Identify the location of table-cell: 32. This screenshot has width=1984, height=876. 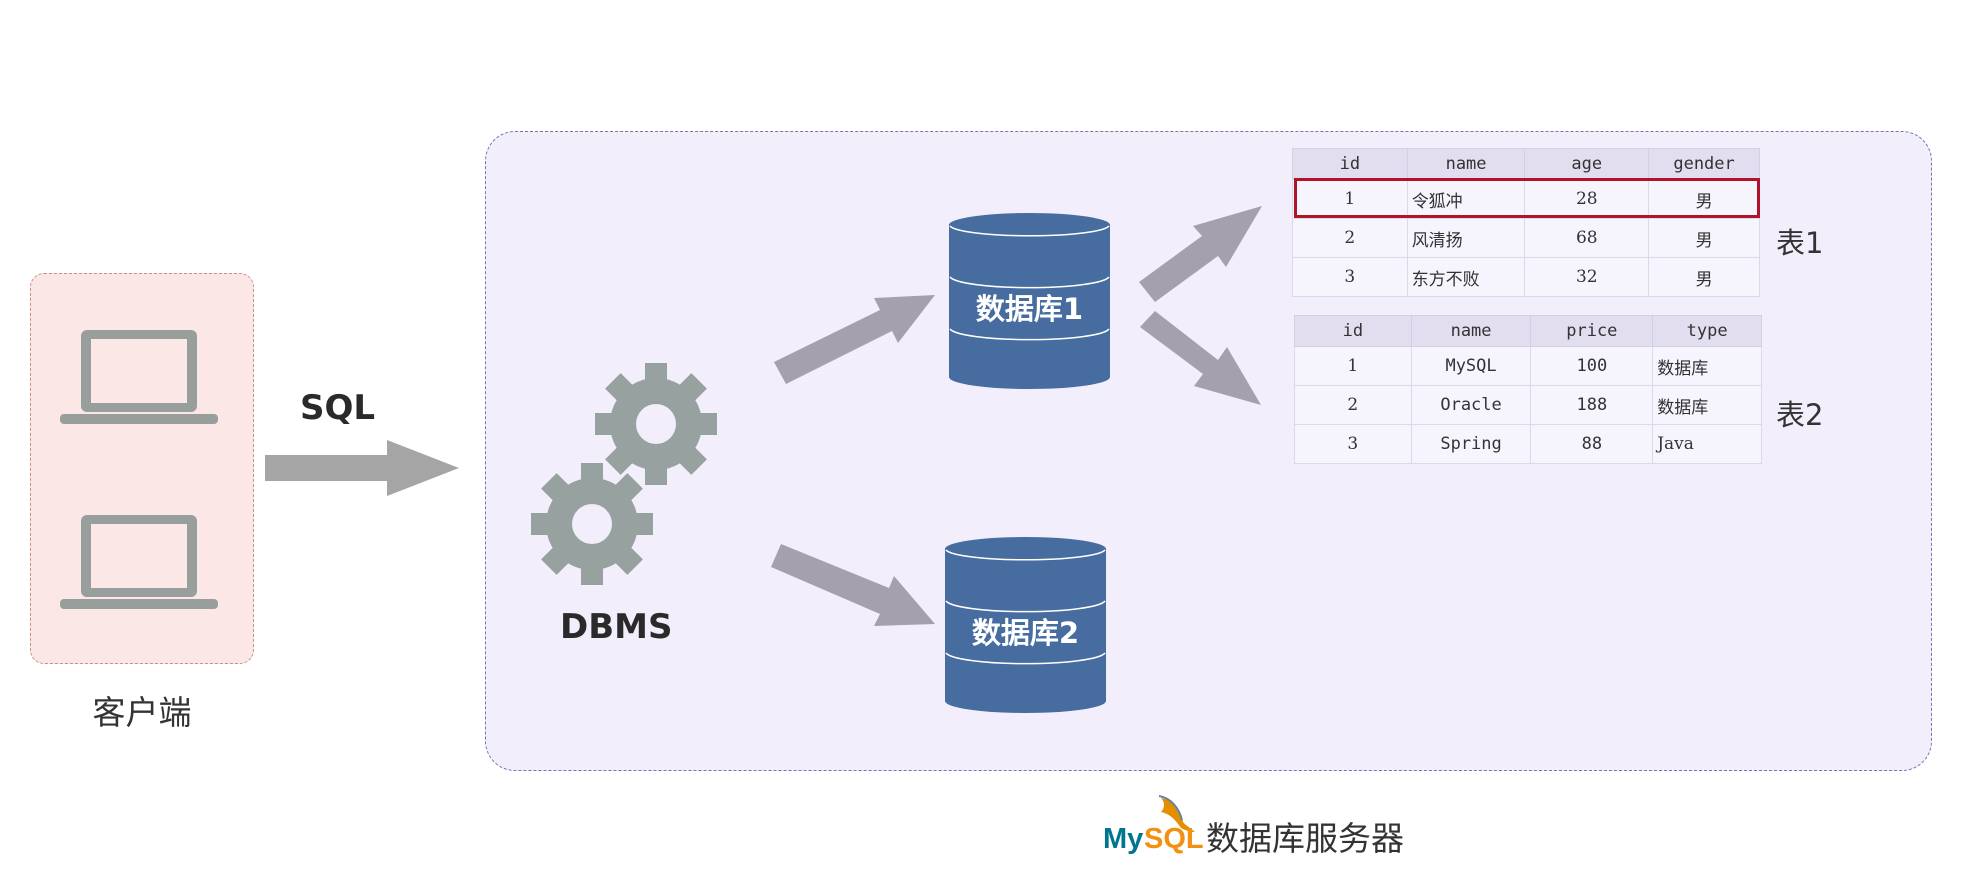
(1587, 277).